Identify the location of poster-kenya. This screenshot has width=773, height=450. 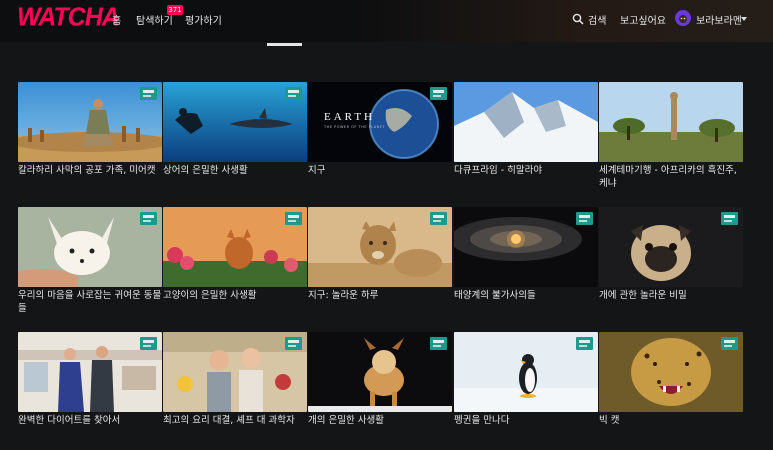
(671, 122).